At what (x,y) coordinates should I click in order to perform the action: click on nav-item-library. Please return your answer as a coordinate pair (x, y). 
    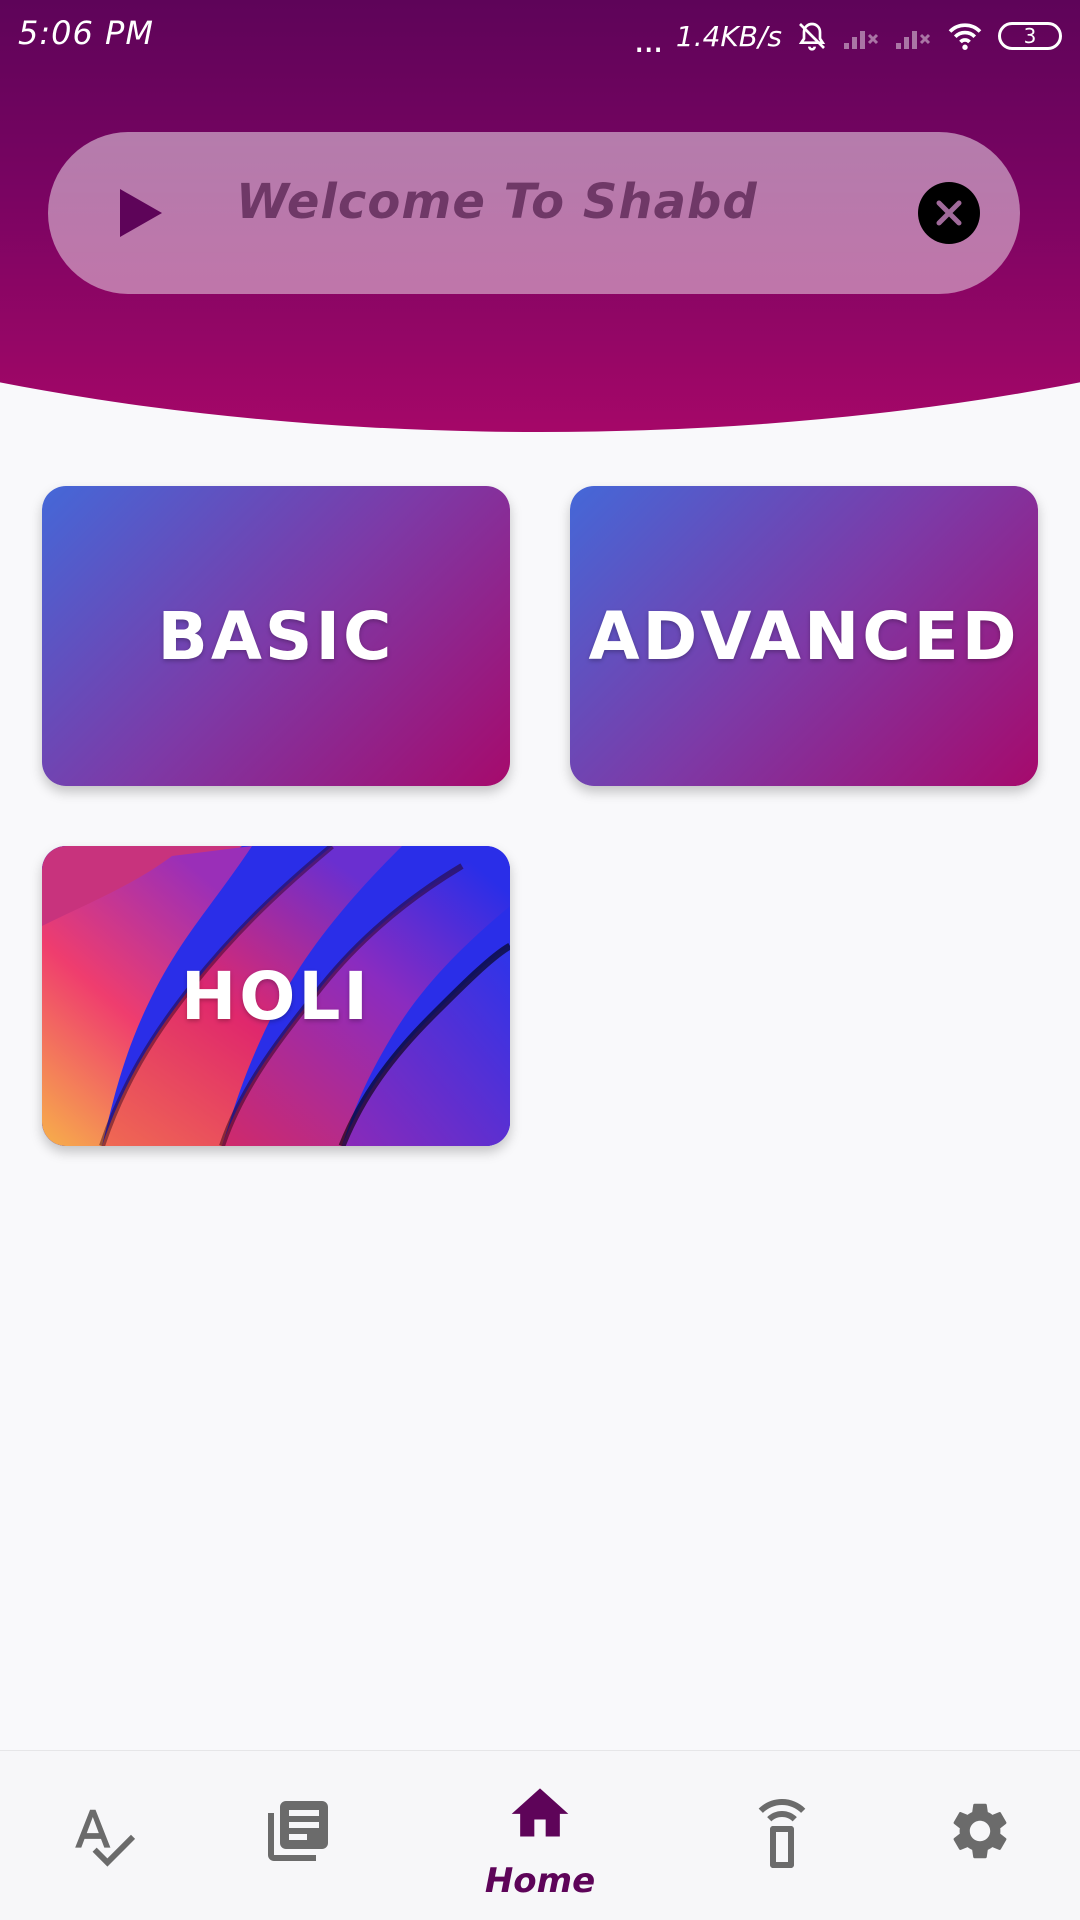
    Looking at the image, I should click on (298, 1835).